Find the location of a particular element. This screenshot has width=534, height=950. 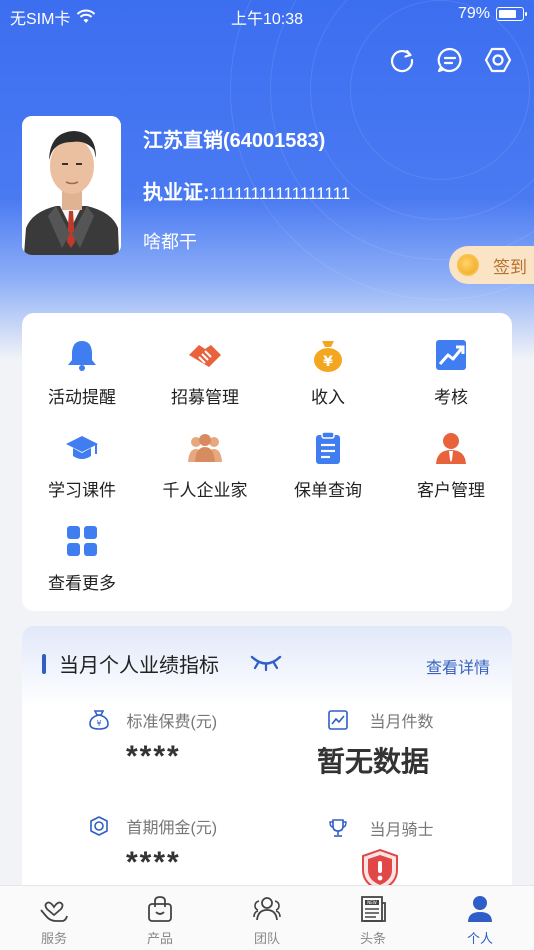

signin-label: 签到 is located at coordinates (510, 267).